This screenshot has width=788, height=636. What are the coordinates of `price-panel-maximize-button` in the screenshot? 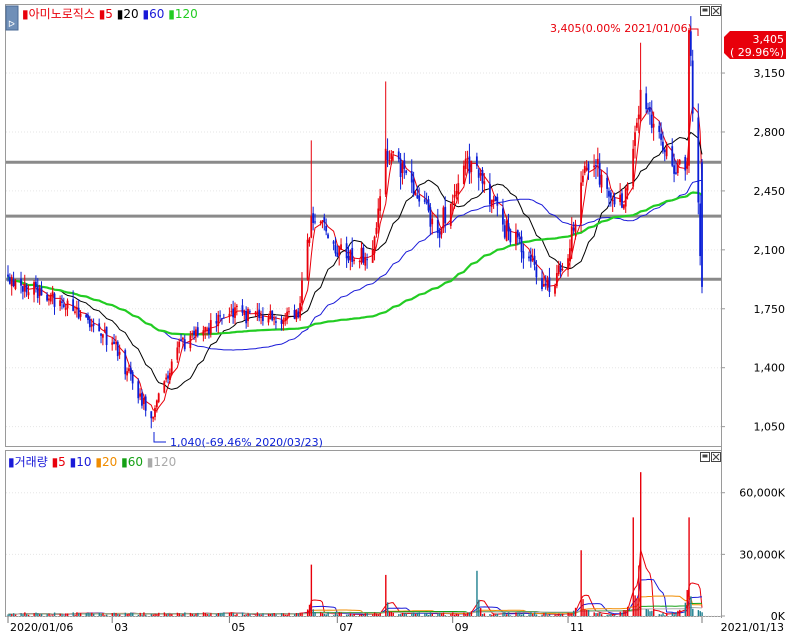 It's located at (705, 11).